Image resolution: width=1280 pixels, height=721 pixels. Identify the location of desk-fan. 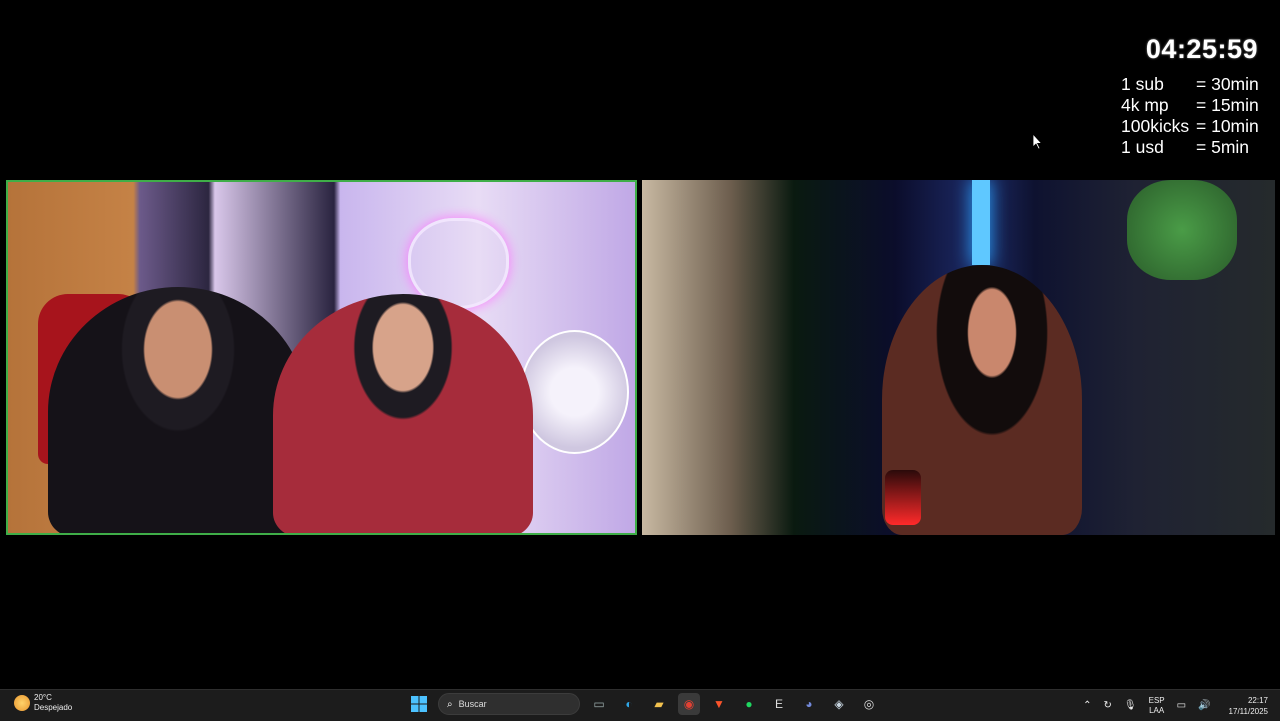
(574, 392).